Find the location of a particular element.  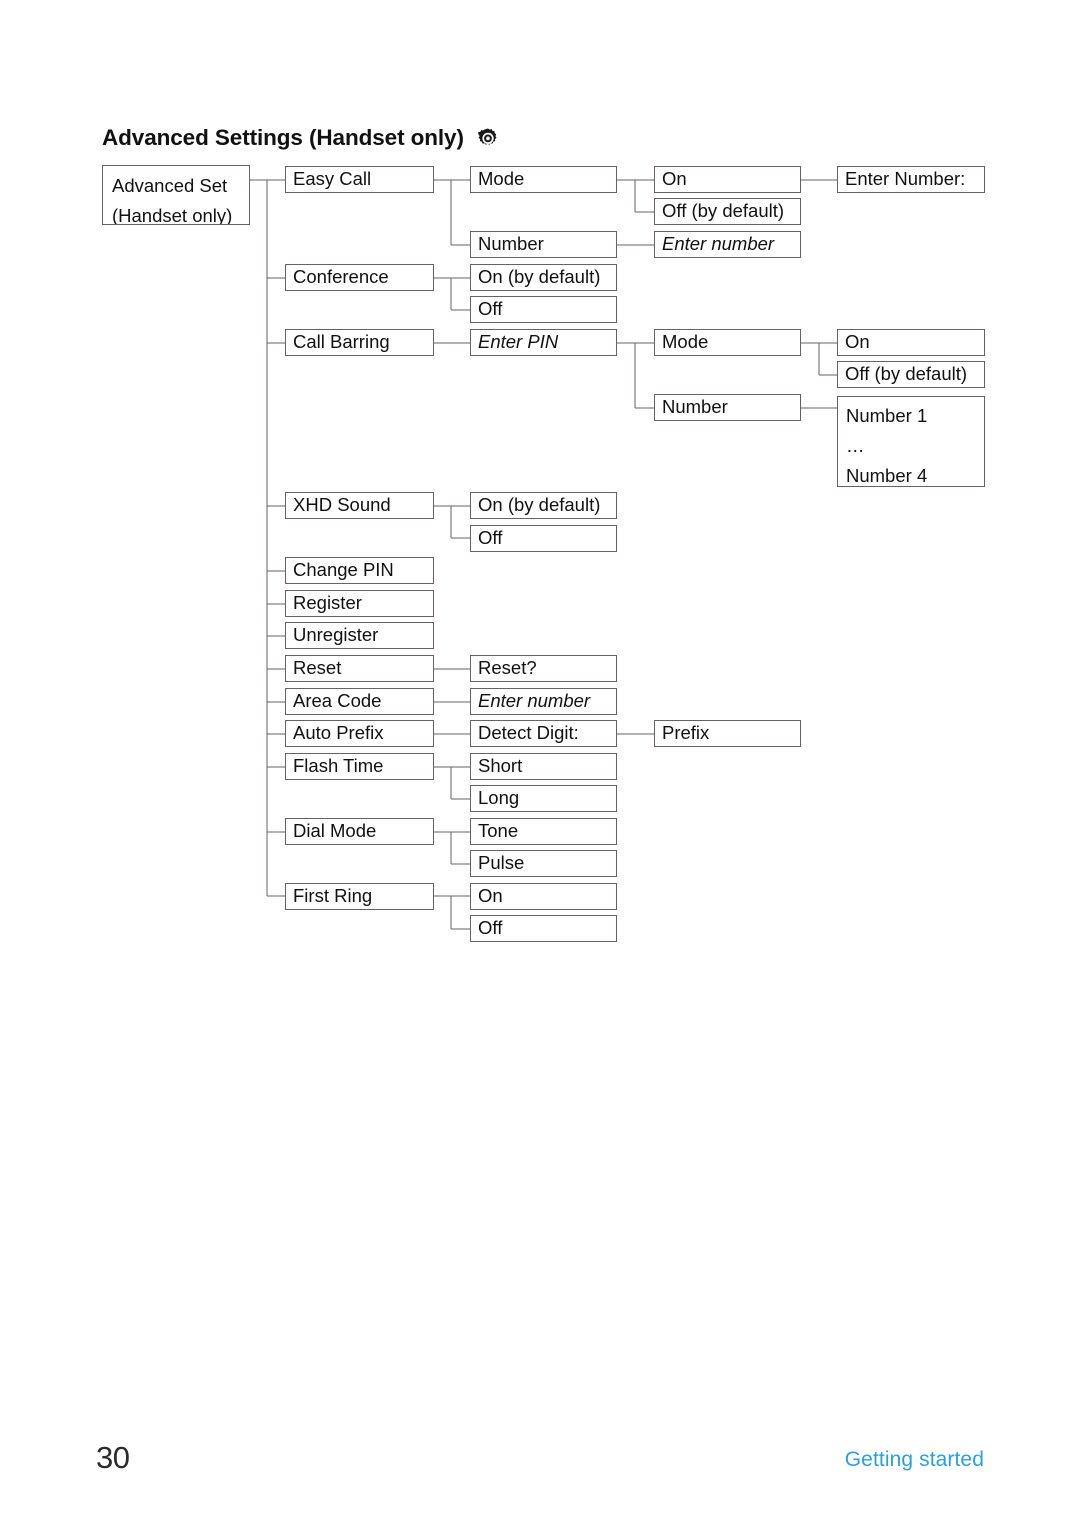

tree-node-tone: Tone is located at coordinates (543, 831).